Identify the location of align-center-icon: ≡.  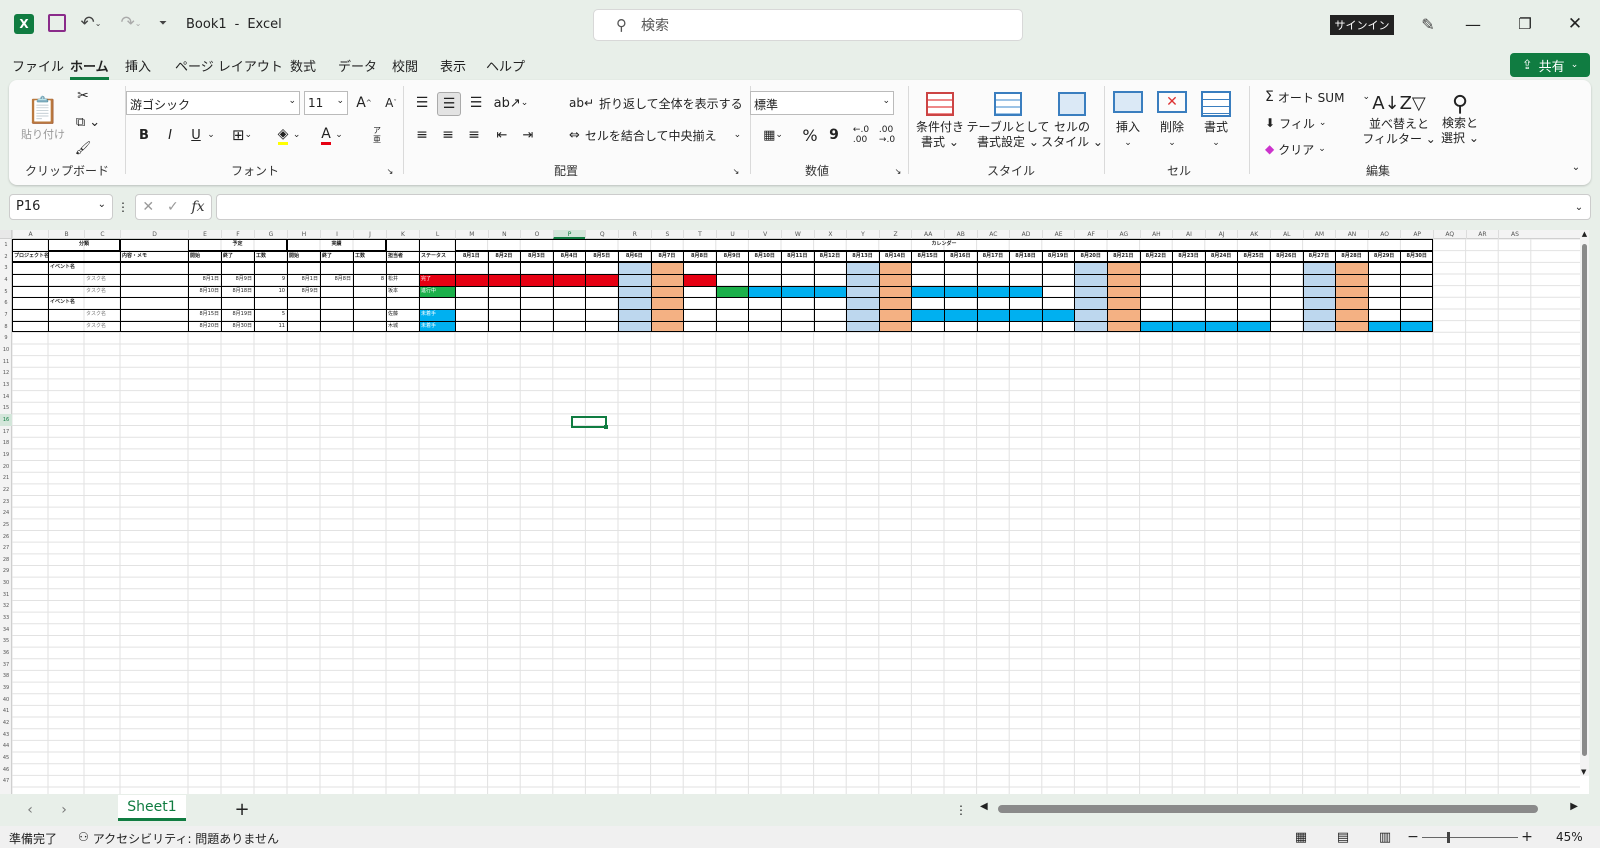
(448, 135).